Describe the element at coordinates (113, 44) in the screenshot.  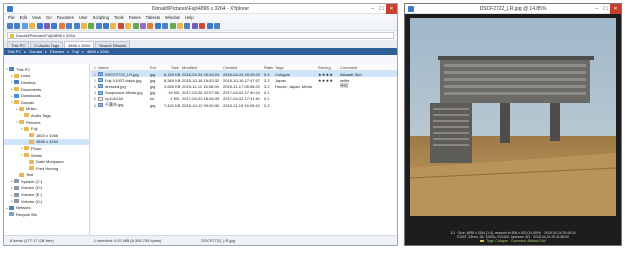
I see `tab-3: Search Results` at that location.